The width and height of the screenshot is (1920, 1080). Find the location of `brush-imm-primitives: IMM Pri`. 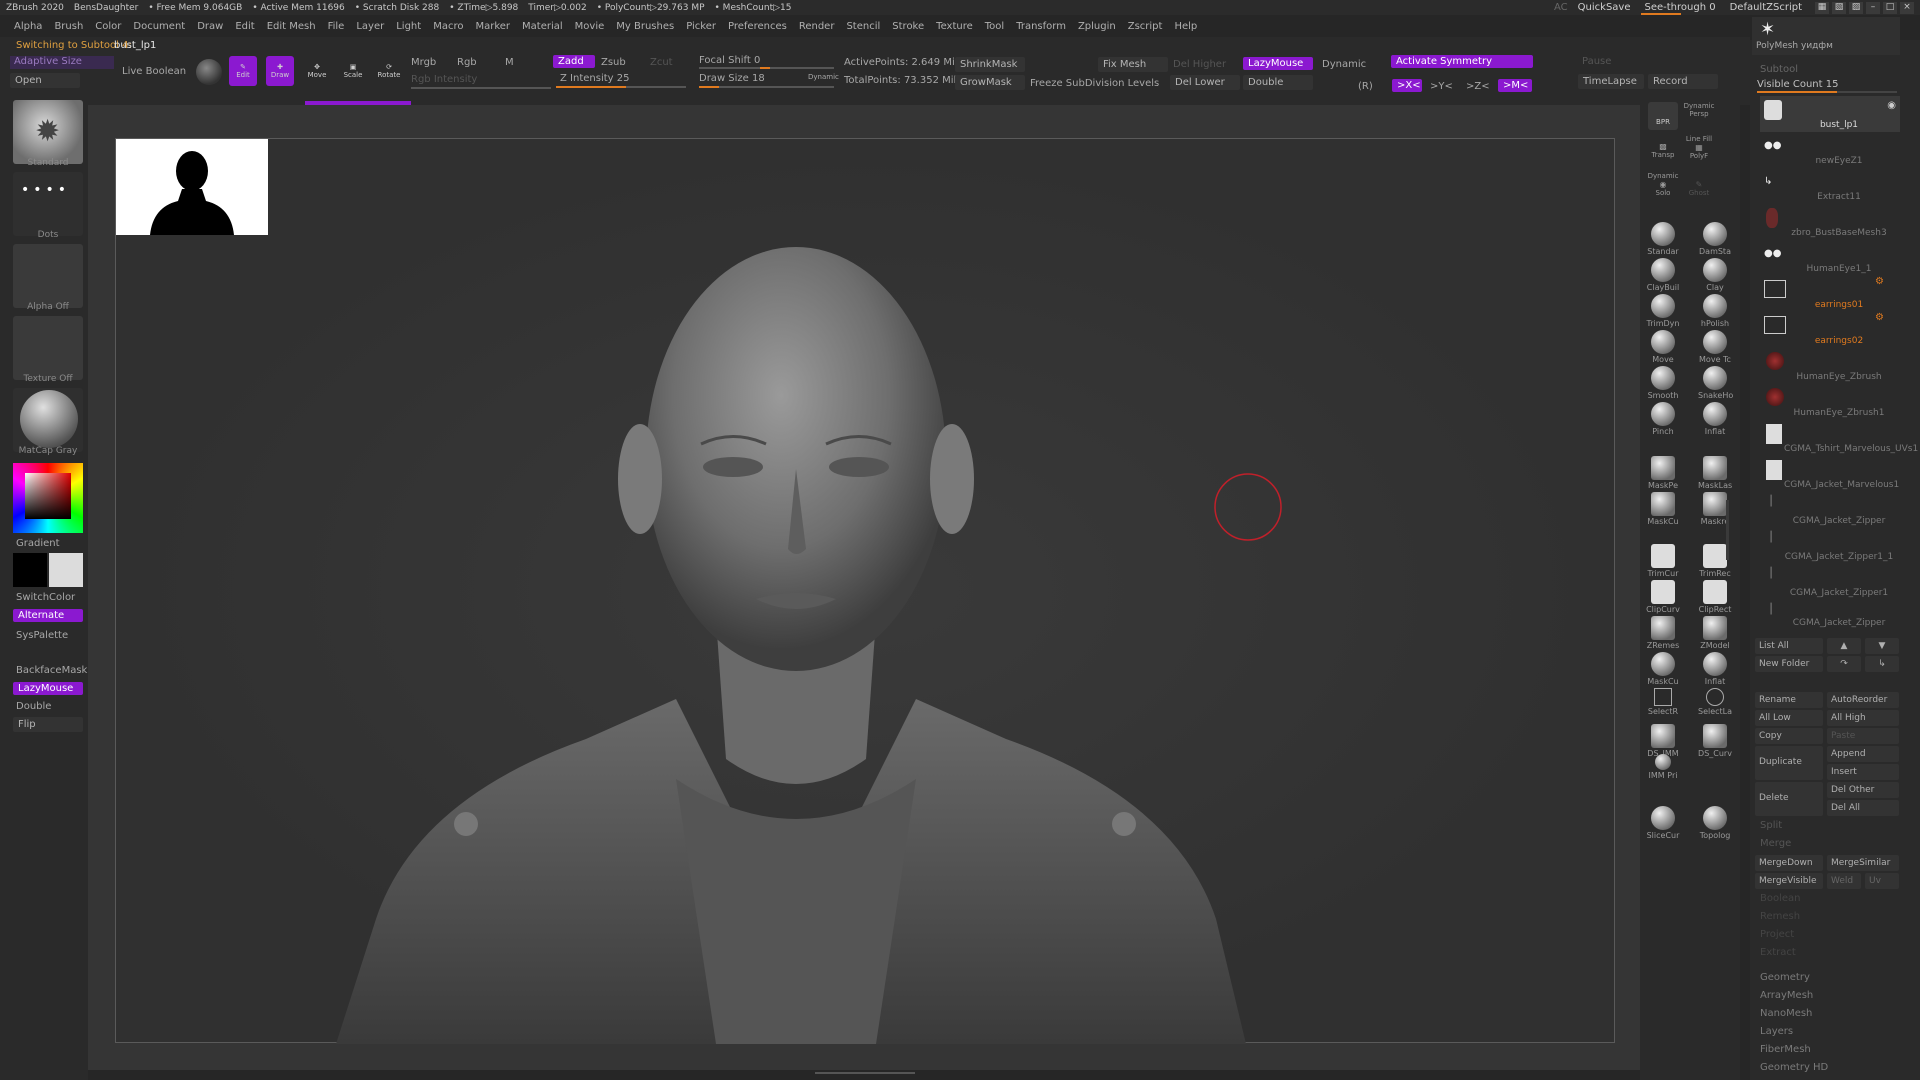

brush-imm-primitives: IMM Pri is located at coordinates (1663, 780).